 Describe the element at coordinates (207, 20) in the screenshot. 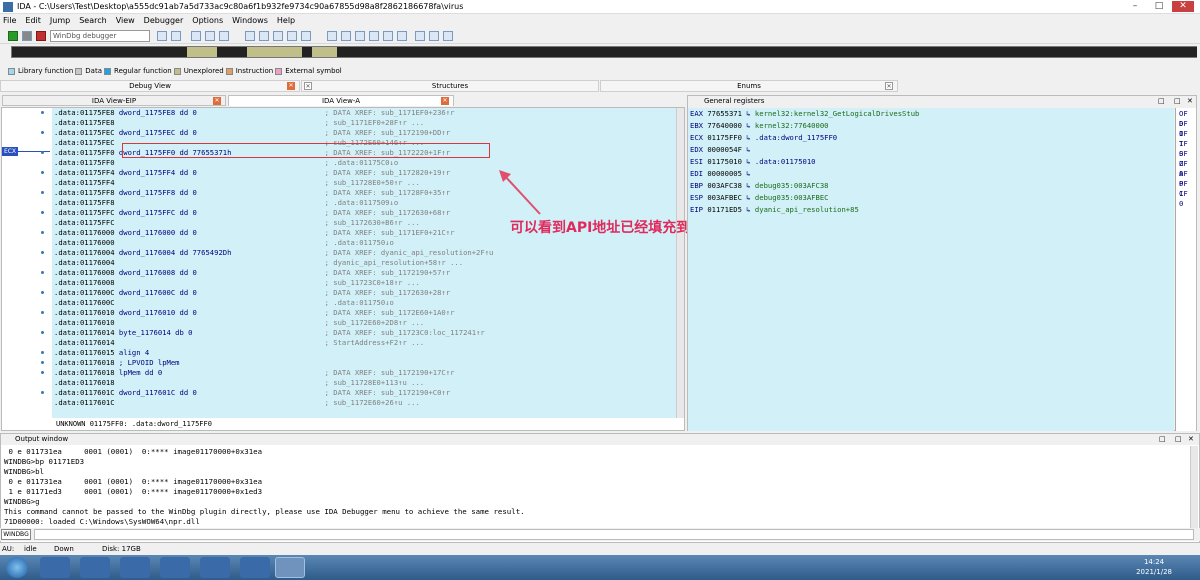

I see `menu-options: Options` at that location.